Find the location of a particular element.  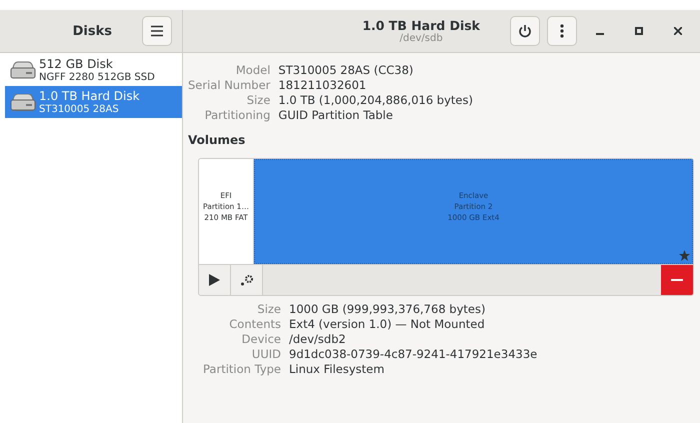

field-value: Ext4 (version 1.0) — Not Mounted is located at coordinates (387, 324).